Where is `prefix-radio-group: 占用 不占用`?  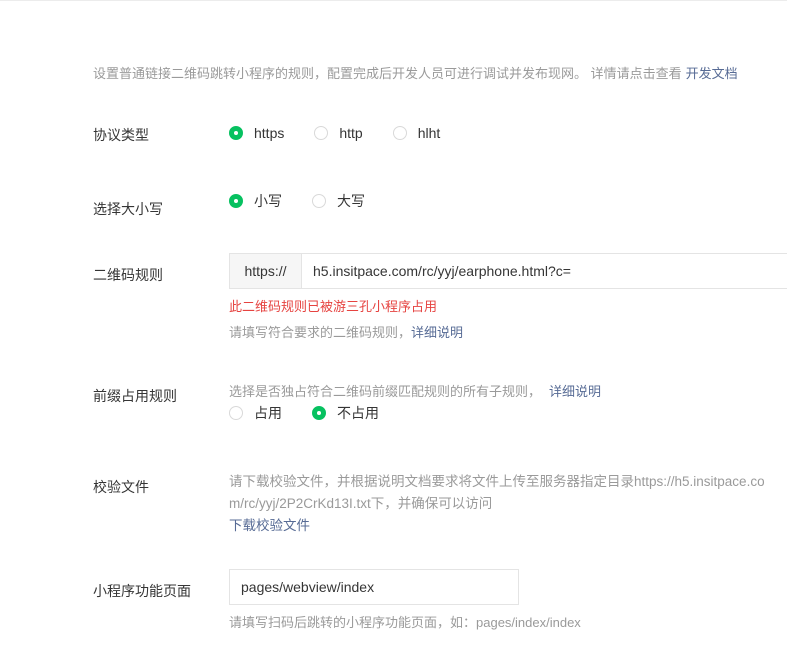
prefix-radio-group: 占用 不占用 is located at coordinates (319, 413).